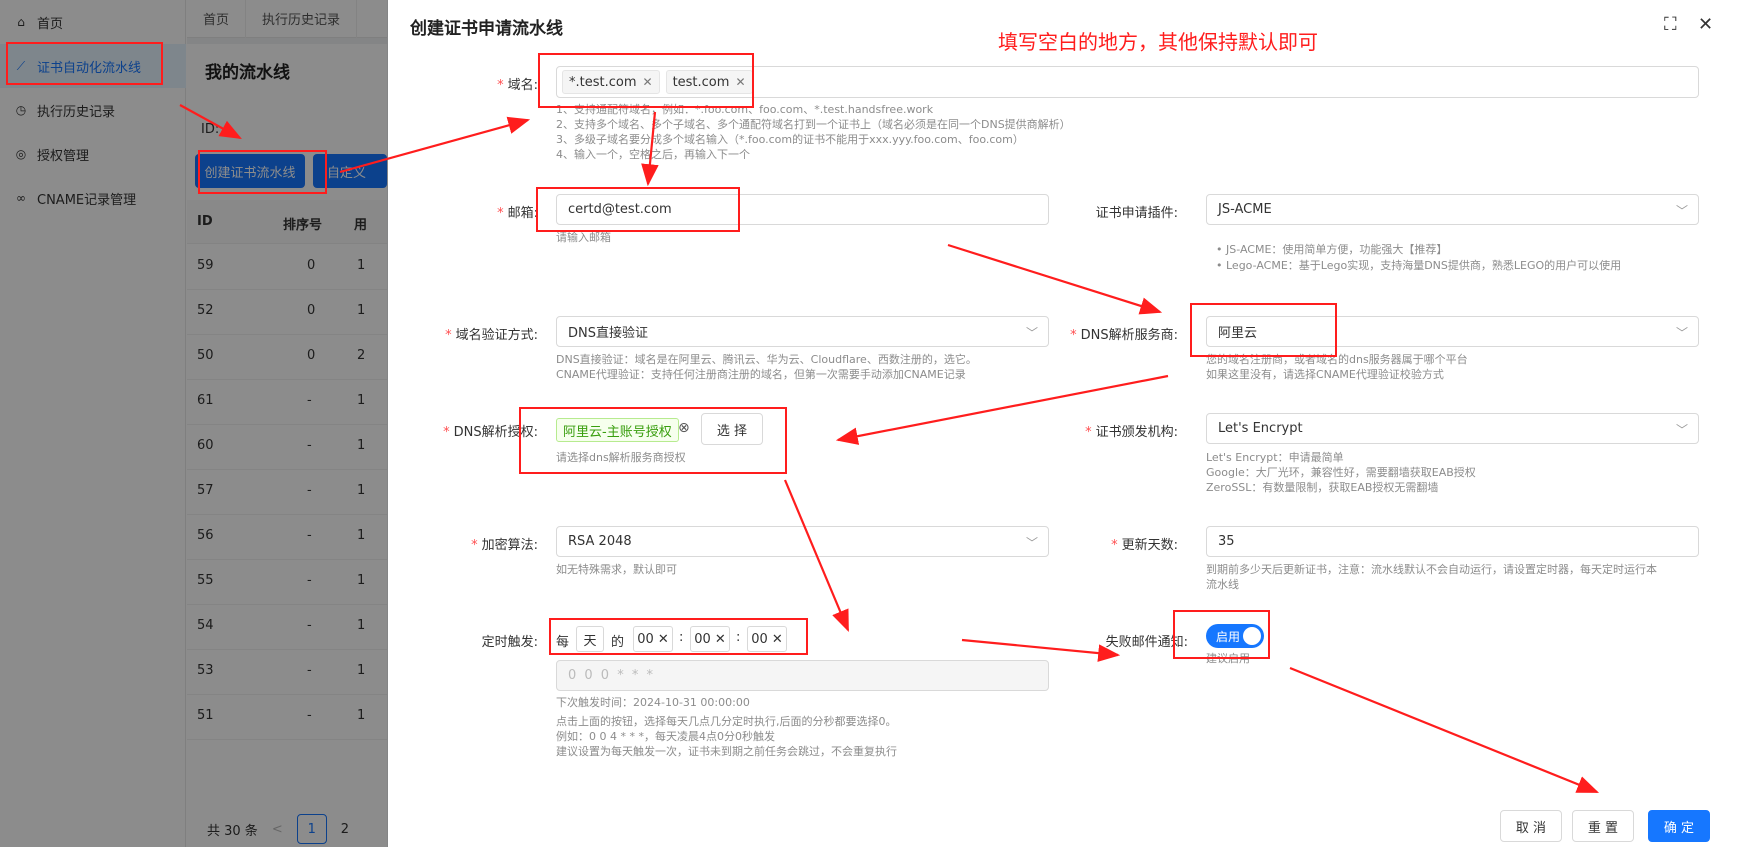 The height and width of the screenshot is (847, 1737). I want to click on algorithm-select: RSA 2048 ﹀, so click(802, 541).